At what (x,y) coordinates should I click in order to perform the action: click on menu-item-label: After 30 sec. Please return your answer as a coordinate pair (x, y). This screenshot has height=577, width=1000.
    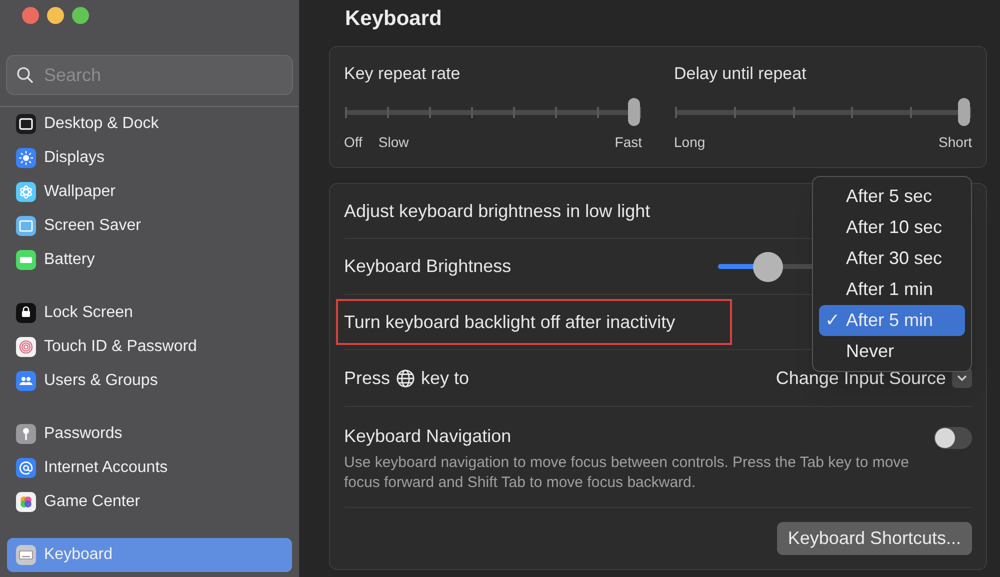
    Looking at the image, I should click on (894, 258).